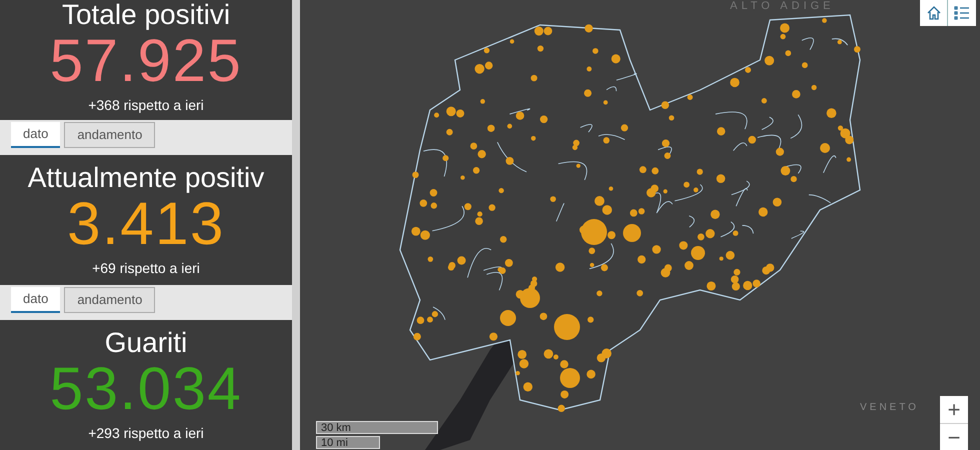  I want to click on card-title: Attualmente positiv, so click(146, 177).